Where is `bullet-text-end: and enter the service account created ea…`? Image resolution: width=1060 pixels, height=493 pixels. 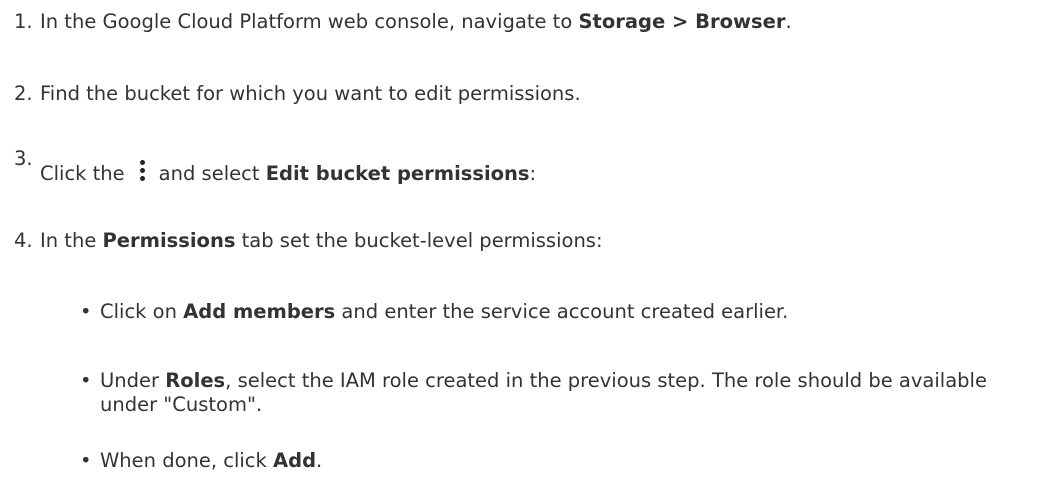
bullet-text-end: and enter the service account created ea… is located at coordinates (562, 311).